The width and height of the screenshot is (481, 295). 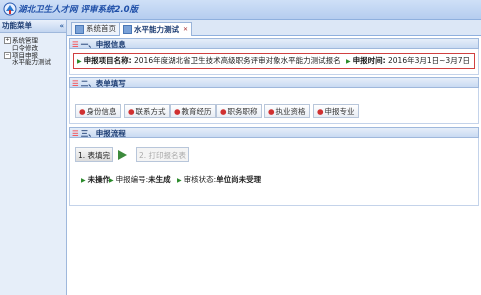 What do you see at coordinates (140, 179) in the screenshot?
I see `status-number: ▶ 申报编号:未生成` at bounding box center [140, 179].